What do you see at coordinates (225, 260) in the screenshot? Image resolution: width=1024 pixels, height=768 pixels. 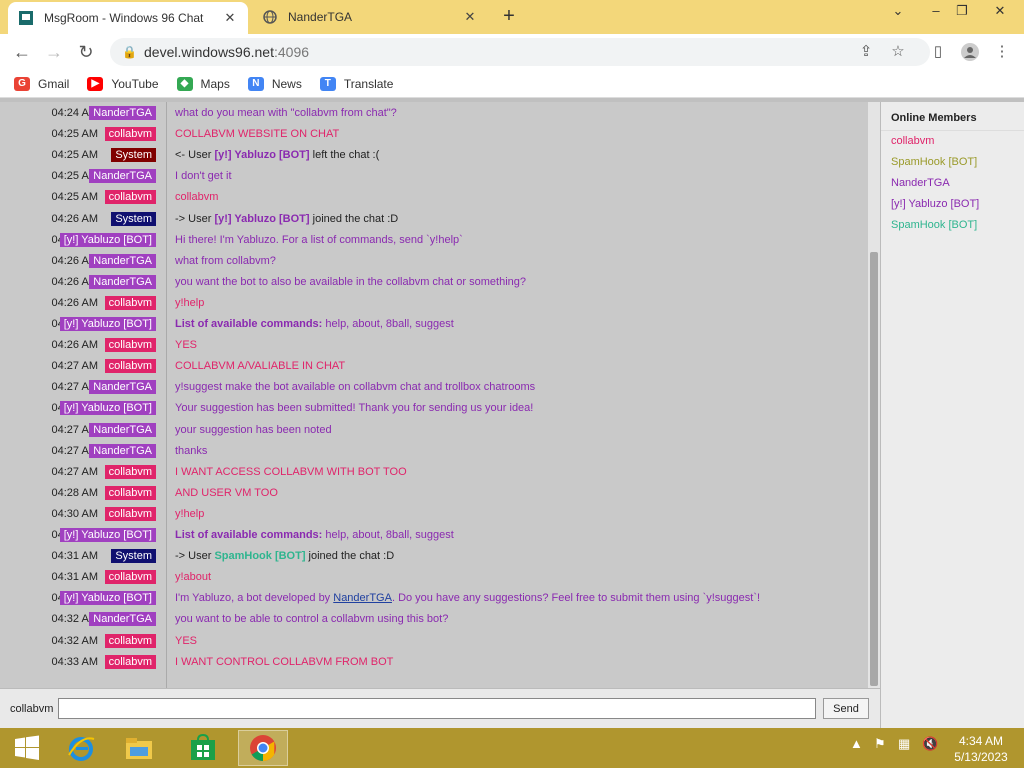 I see `message-text: what from collabvm?` at bounding box center [225, 260].